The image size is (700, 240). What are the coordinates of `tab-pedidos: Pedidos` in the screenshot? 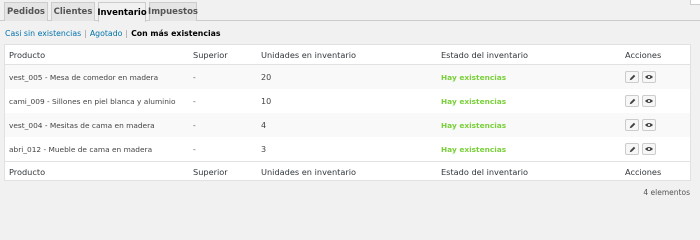 It's located at (26, 11).